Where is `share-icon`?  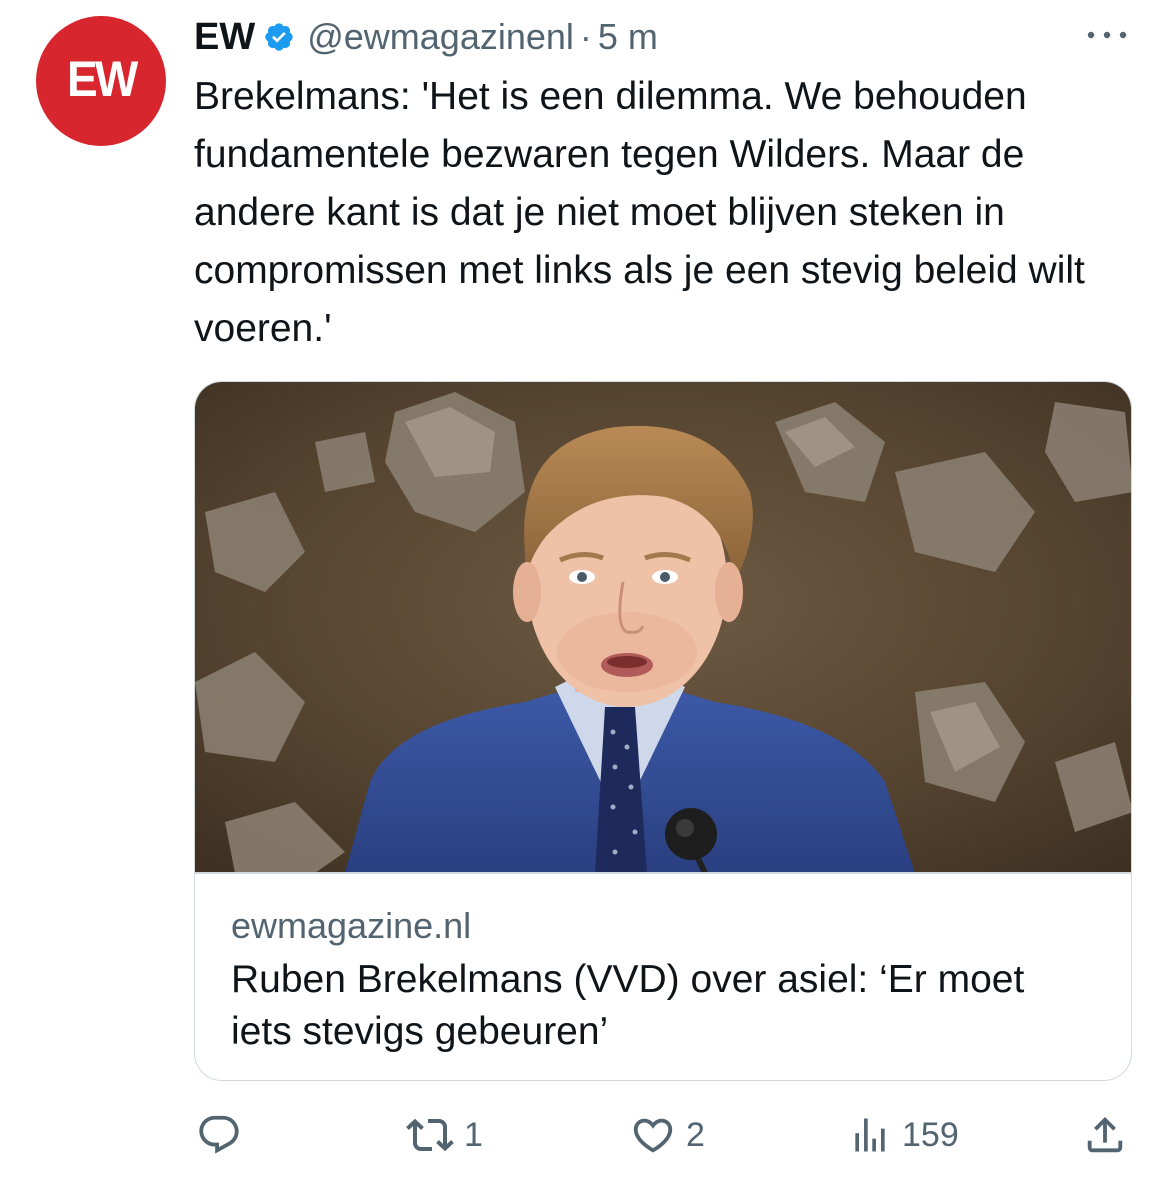
share-icon is located at coordinates (1105, 1134).